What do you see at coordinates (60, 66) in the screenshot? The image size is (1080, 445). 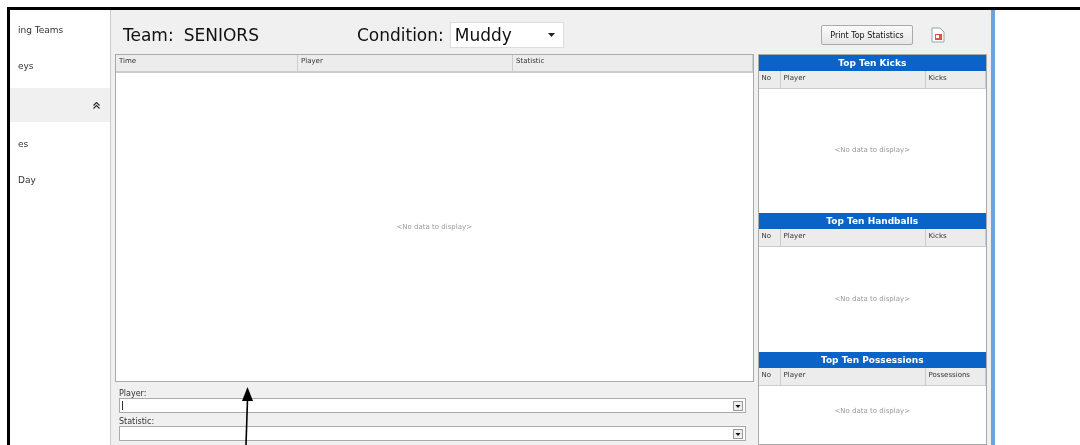 I see `sidebar-item: eys` at bounding box center [60, 66].